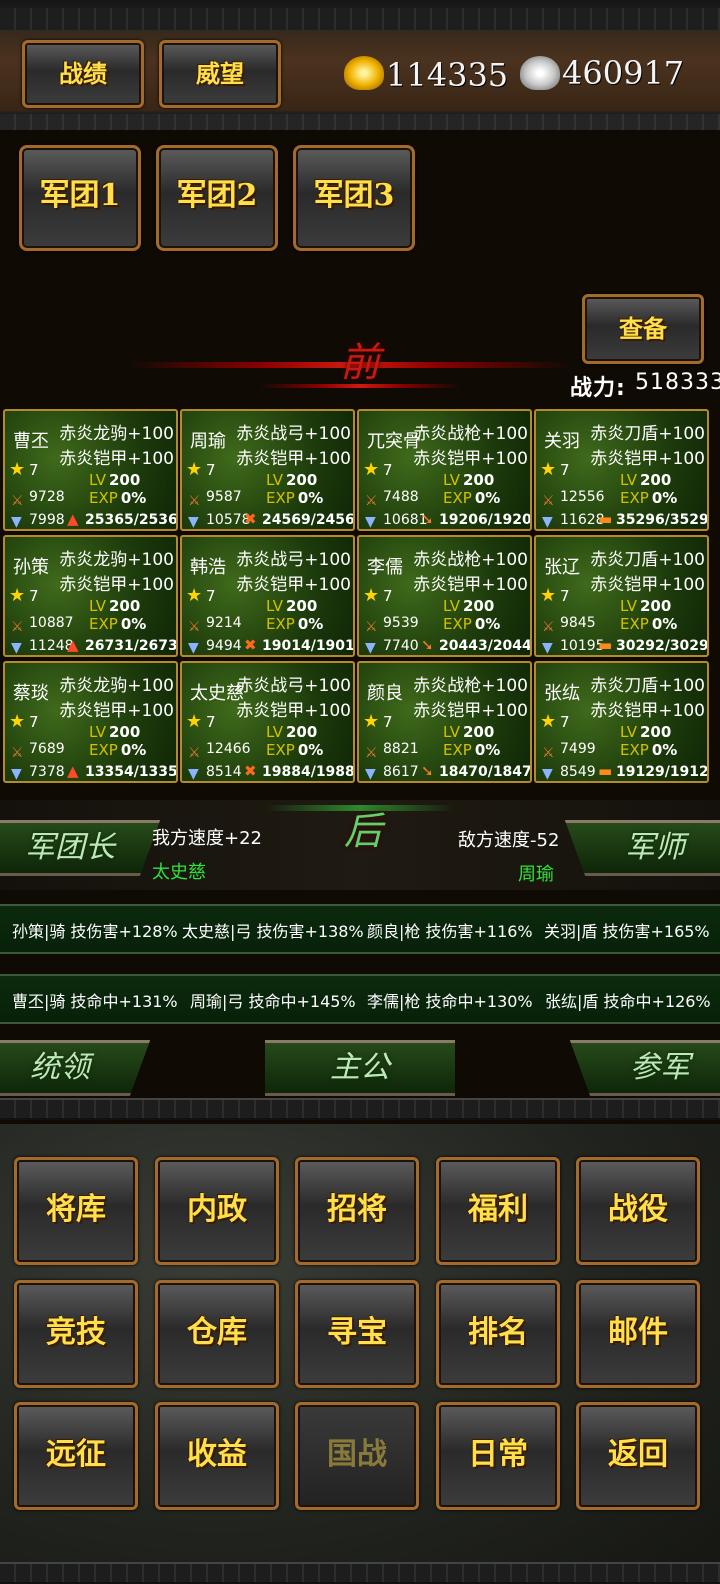 The height and width of the screenshot is (1584, 720). I want to click on menu-button: 福利, so click(498, 1211).